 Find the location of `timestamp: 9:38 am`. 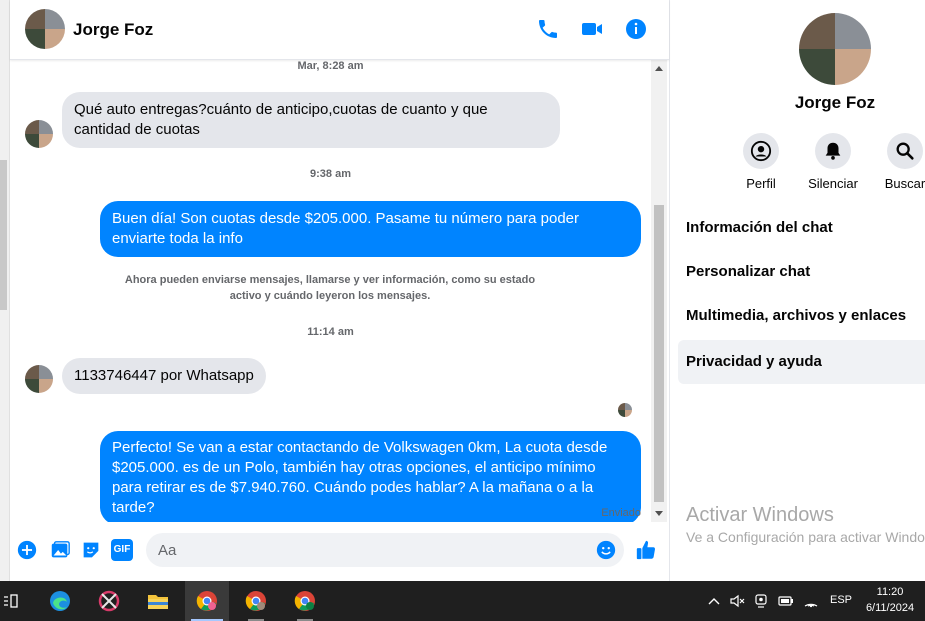

timestamp: 9:38 am is located at coordinates (330, 174).